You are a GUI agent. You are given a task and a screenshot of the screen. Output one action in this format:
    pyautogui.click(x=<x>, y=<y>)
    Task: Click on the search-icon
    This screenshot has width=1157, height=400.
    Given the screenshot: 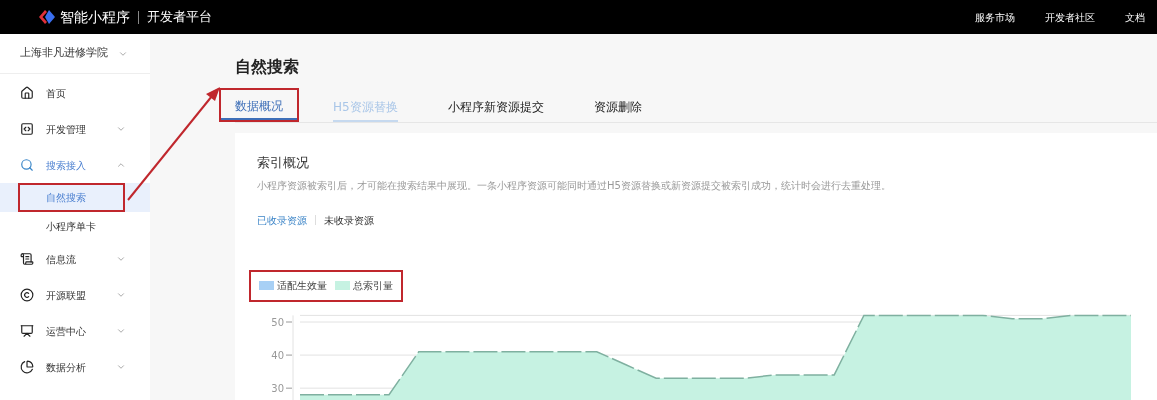 What is the action you would take?
    pyautogui.click(x=27, y=165)
    